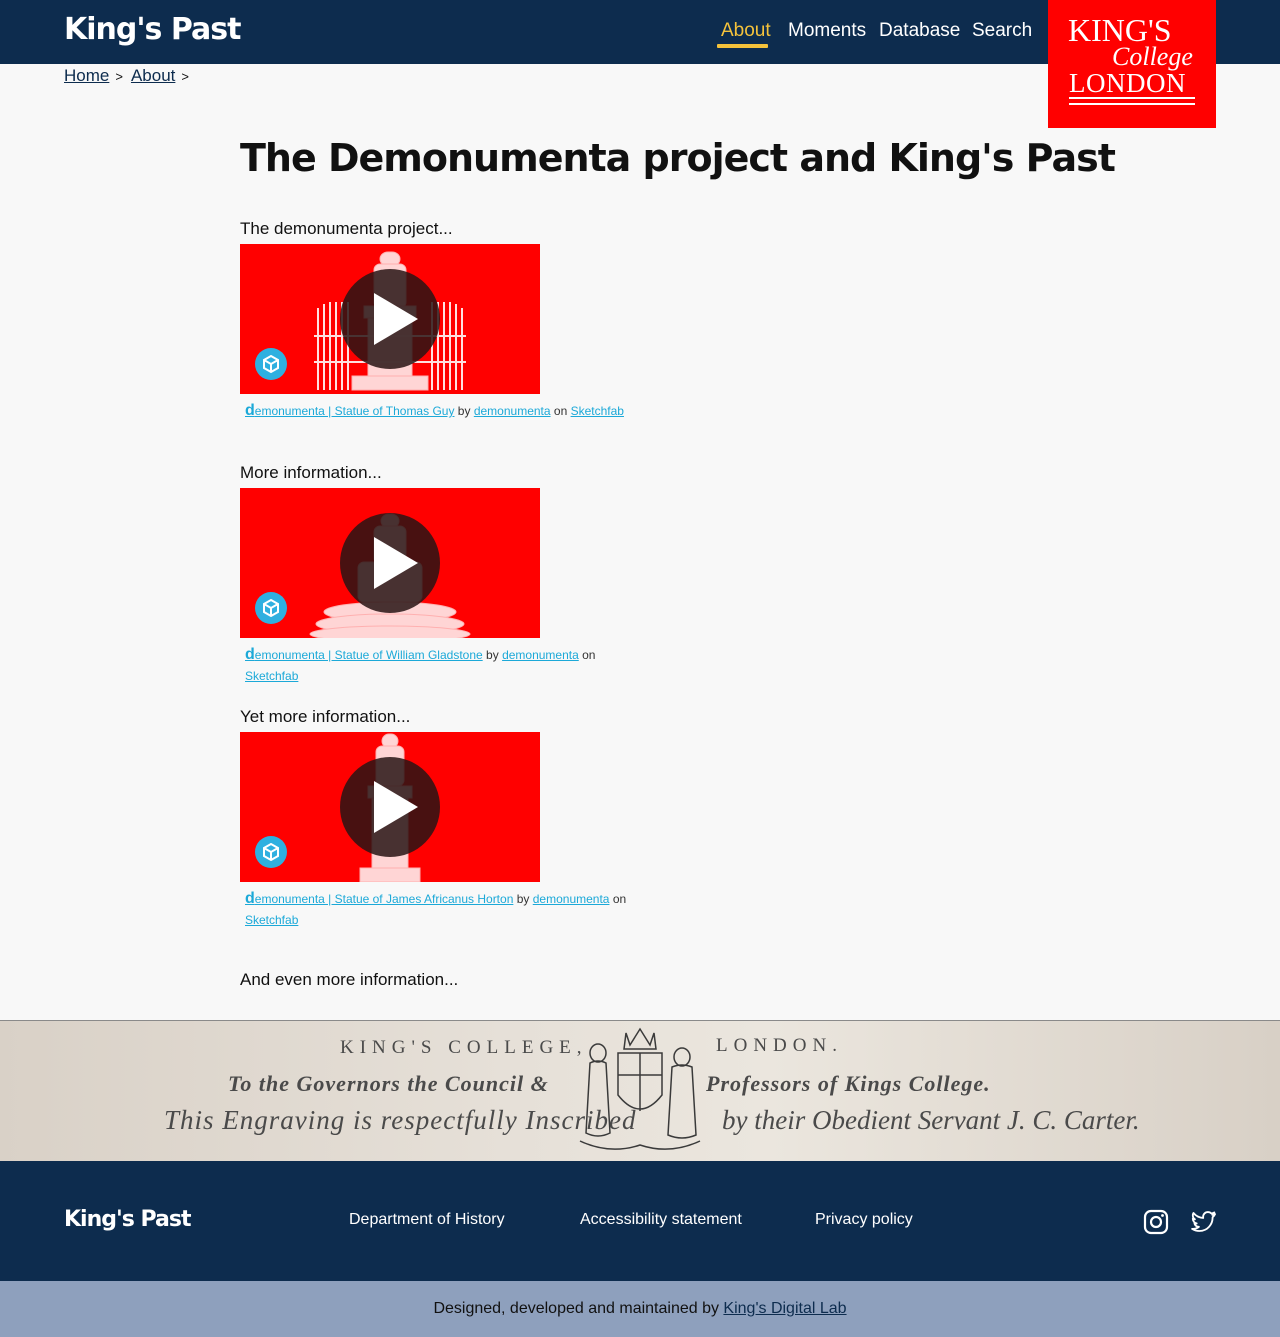 This screenshot has height=1337, width=1280. Describe the element at coordinates (400, 1120) in the screenshot. I see `engraving-text: This Engraving is respectfully Inscribed` at that location.